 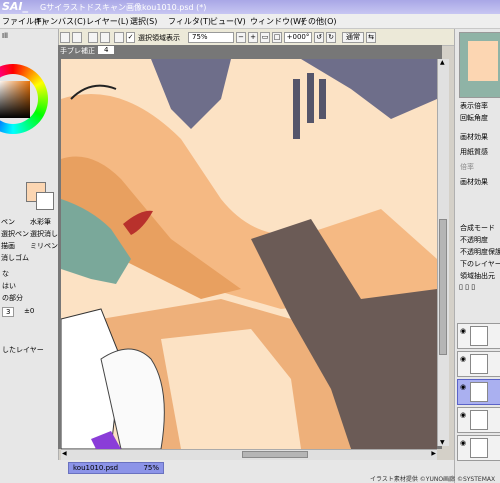 I want to click on zoom-field: 75%, so click(x=211, y=37).